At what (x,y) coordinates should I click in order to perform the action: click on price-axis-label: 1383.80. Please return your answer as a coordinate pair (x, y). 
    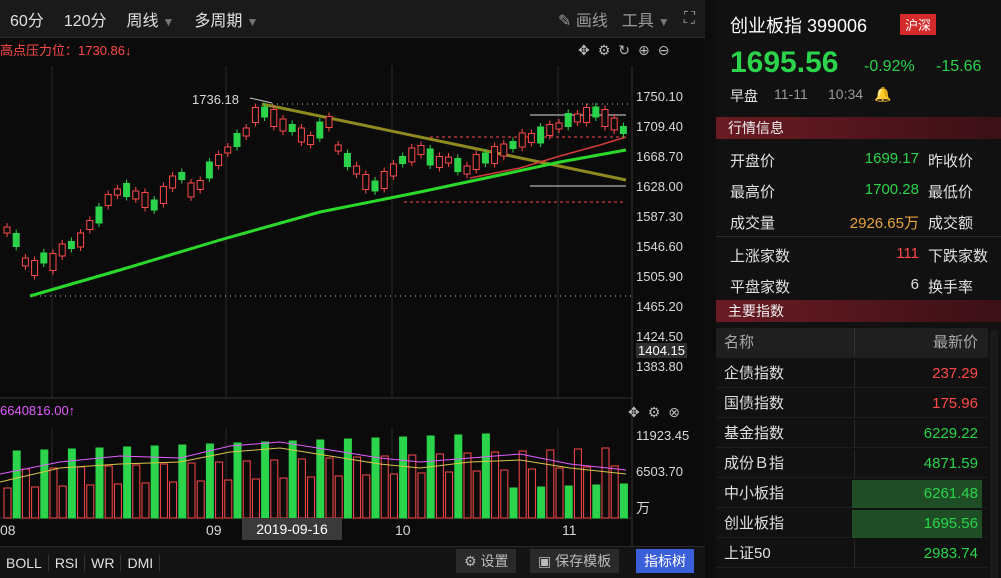
    Looking at the image, I should click on (659, 366).